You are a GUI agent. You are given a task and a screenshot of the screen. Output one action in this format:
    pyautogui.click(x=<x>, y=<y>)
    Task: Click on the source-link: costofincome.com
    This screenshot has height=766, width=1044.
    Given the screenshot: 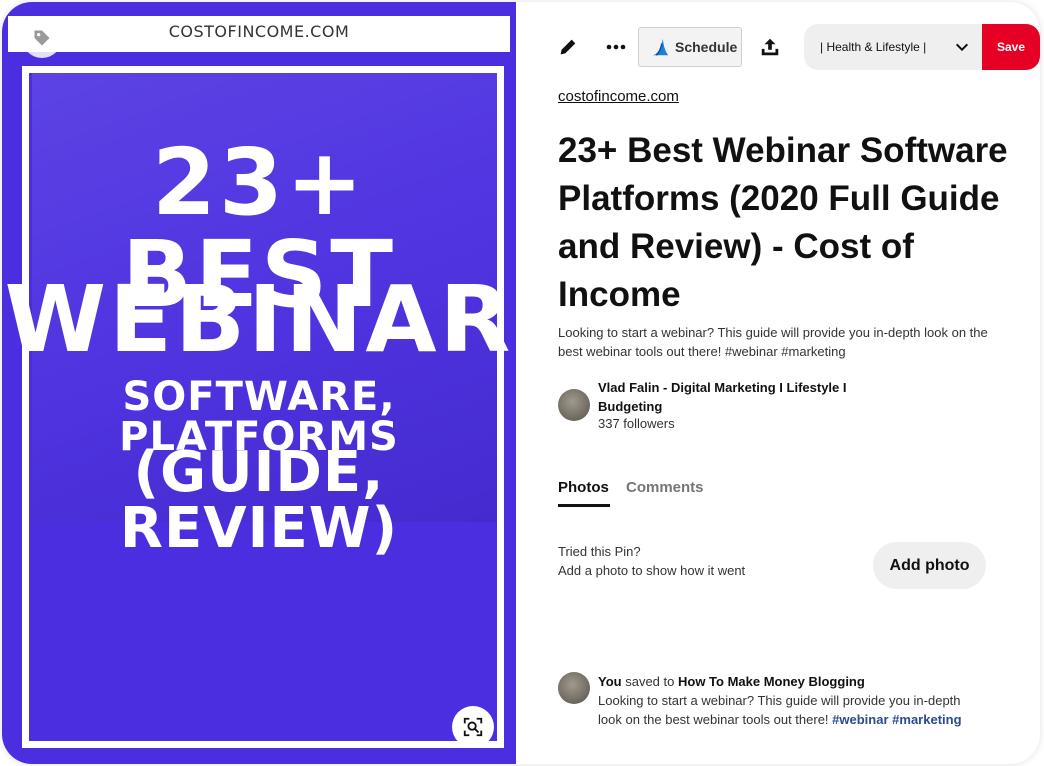 What is the action you would take?
    pyautogui.click(x=618, y=96)
    